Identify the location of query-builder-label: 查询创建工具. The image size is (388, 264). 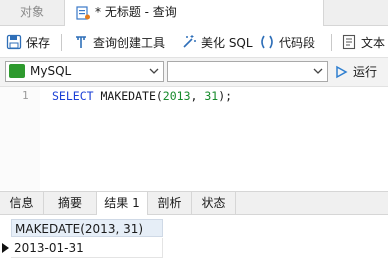
(129, 42).